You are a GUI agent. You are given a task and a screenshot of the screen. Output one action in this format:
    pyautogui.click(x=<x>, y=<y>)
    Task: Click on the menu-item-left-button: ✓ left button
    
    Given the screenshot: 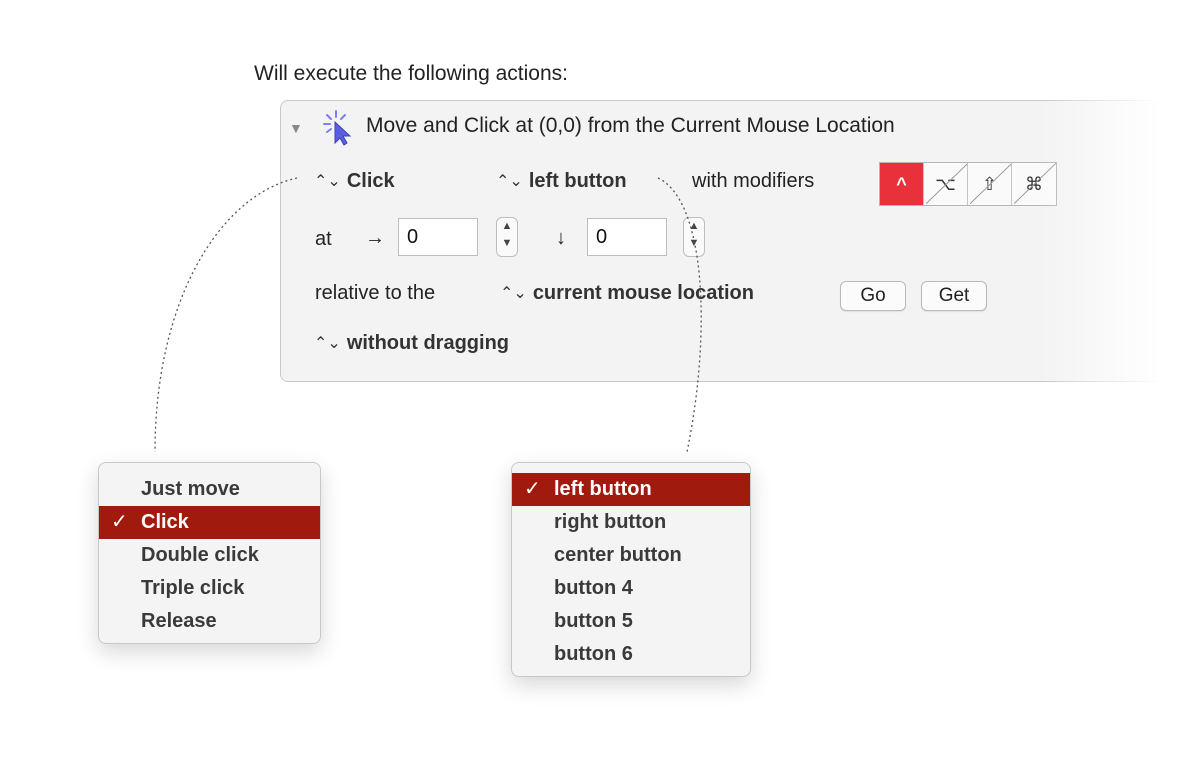 What is the action you would take?
    pyautogui.click(x=631, y=489)
    